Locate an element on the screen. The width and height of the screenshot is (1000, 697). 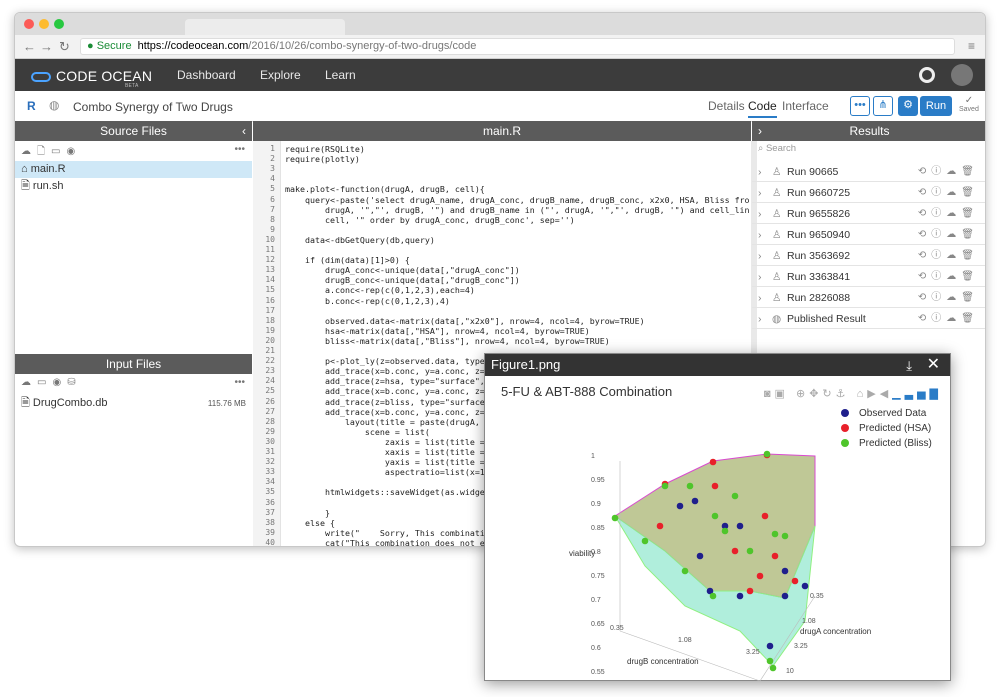
file-item: ⌂ main.R is located at coordinates (133, 169).